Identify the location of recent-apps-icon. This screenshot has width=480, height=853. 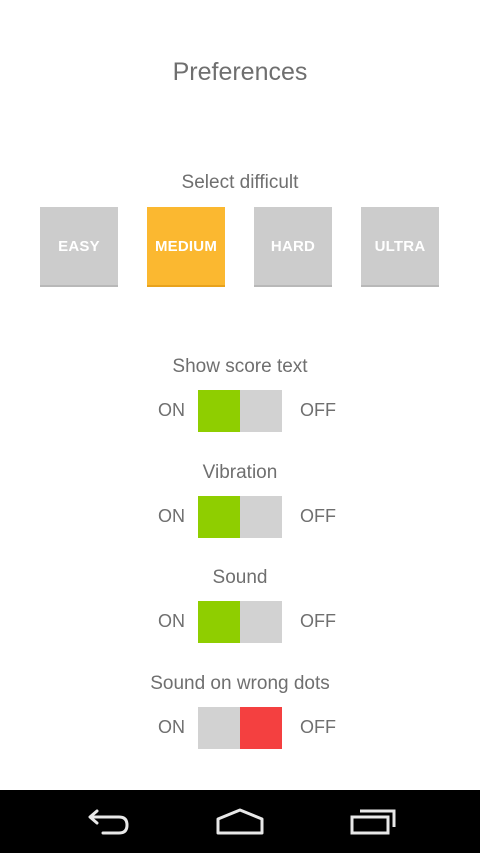
(373, 822).